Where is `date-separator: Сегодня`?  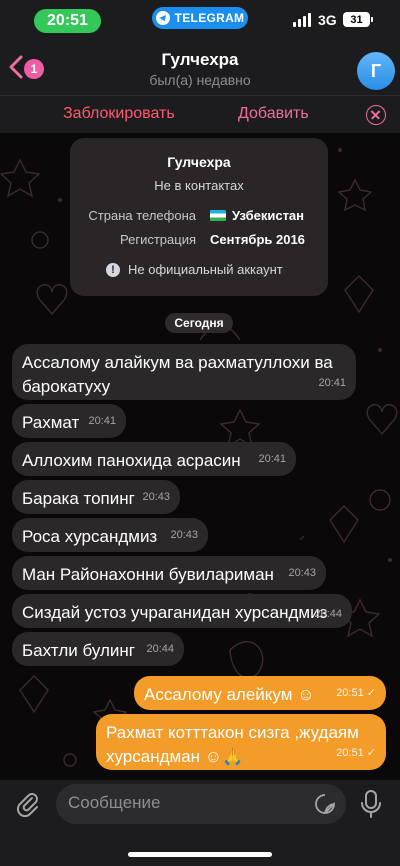 date-separator: Сегодня is located at coordinates (199, 323).